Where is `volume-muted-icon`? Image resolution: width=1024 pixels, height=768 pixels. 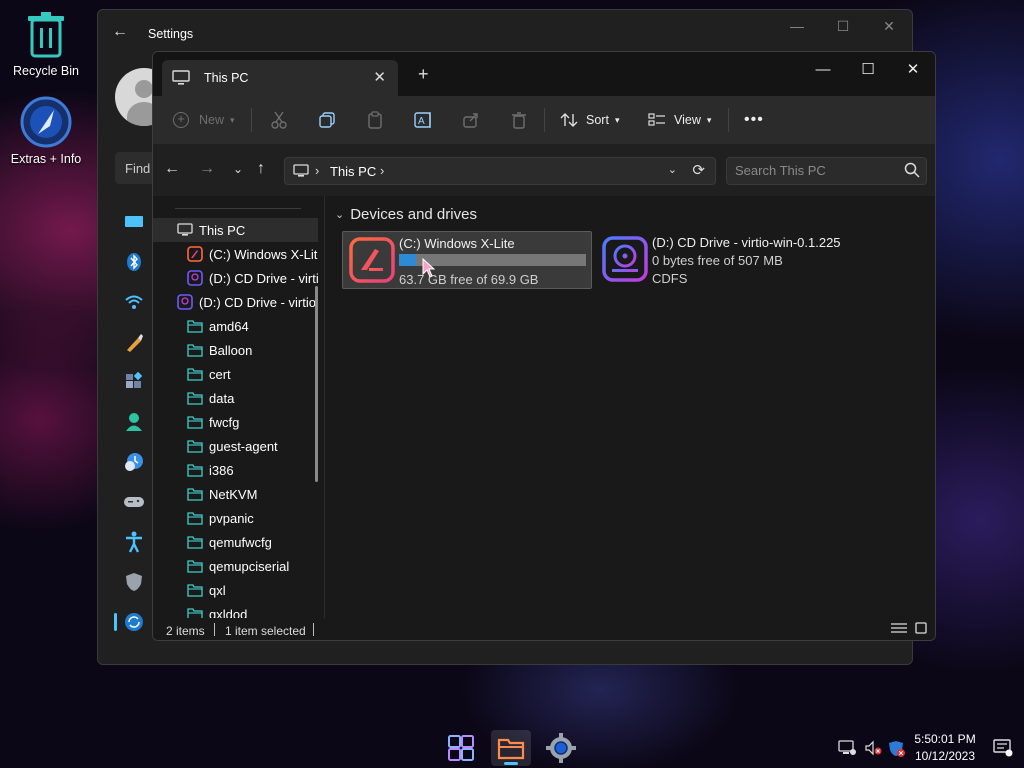 volume-muted-icon is located at coordinates (873, 749).